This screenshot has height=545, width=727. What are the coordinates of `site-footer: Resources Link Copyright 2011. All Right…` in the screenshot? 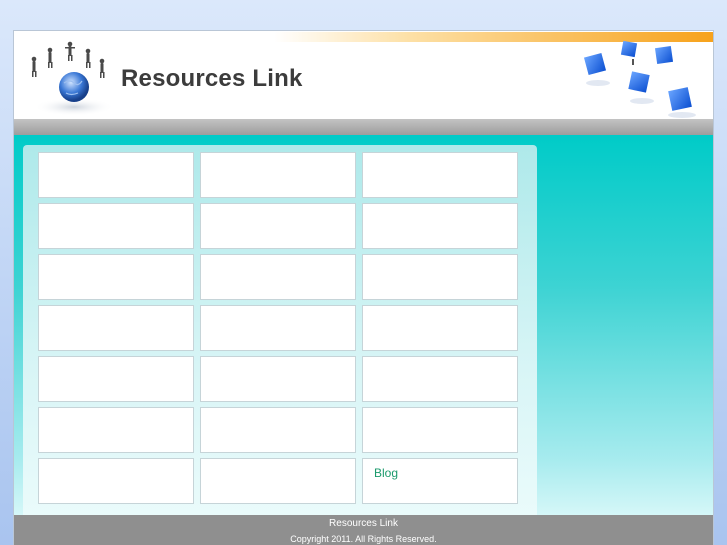 It's located at (363, 530).